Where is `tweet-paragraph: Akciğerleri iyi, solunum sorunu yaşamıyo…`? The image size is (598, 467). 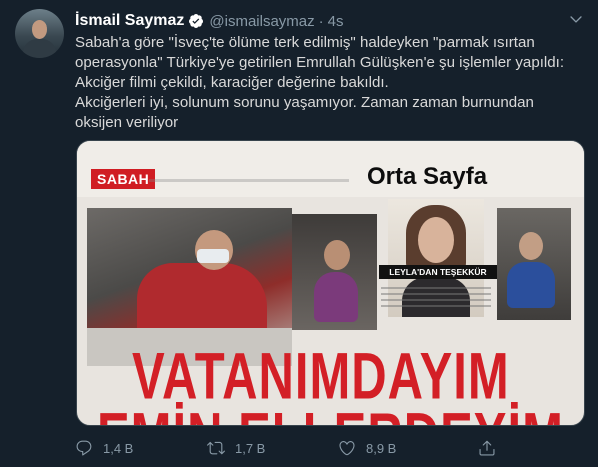 tweet-paragraph: Akciğerleri iyi, solunum sorunu yaşamıyo… is located at coordinates (304, 112).